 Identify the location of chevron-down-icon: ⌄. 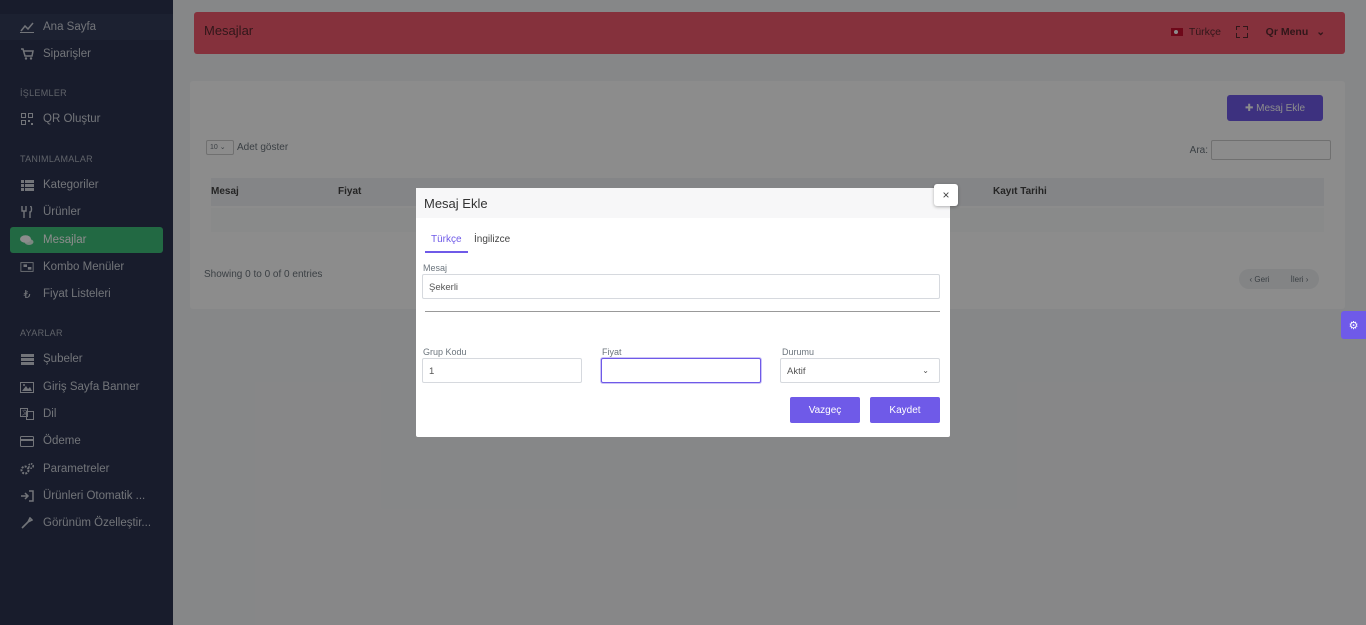
(925, 370).